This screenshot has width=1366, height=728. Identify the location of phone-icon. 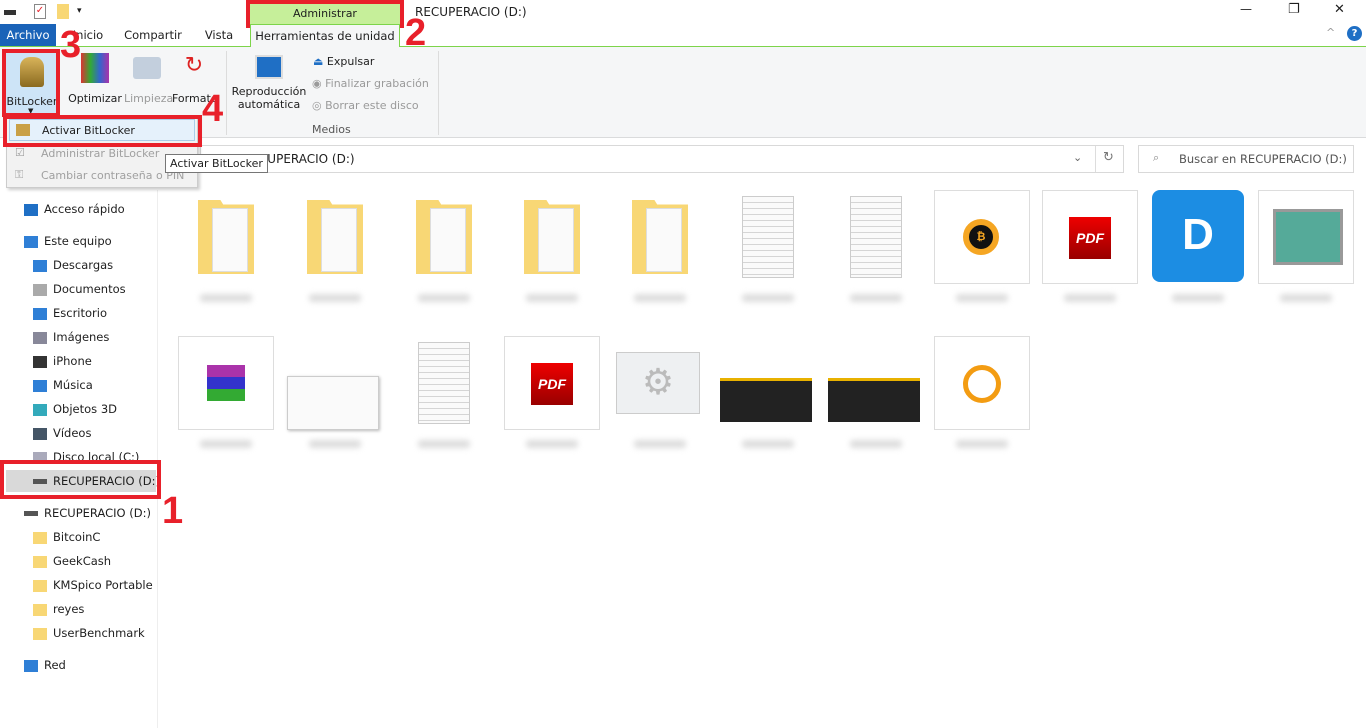
(40, 361).